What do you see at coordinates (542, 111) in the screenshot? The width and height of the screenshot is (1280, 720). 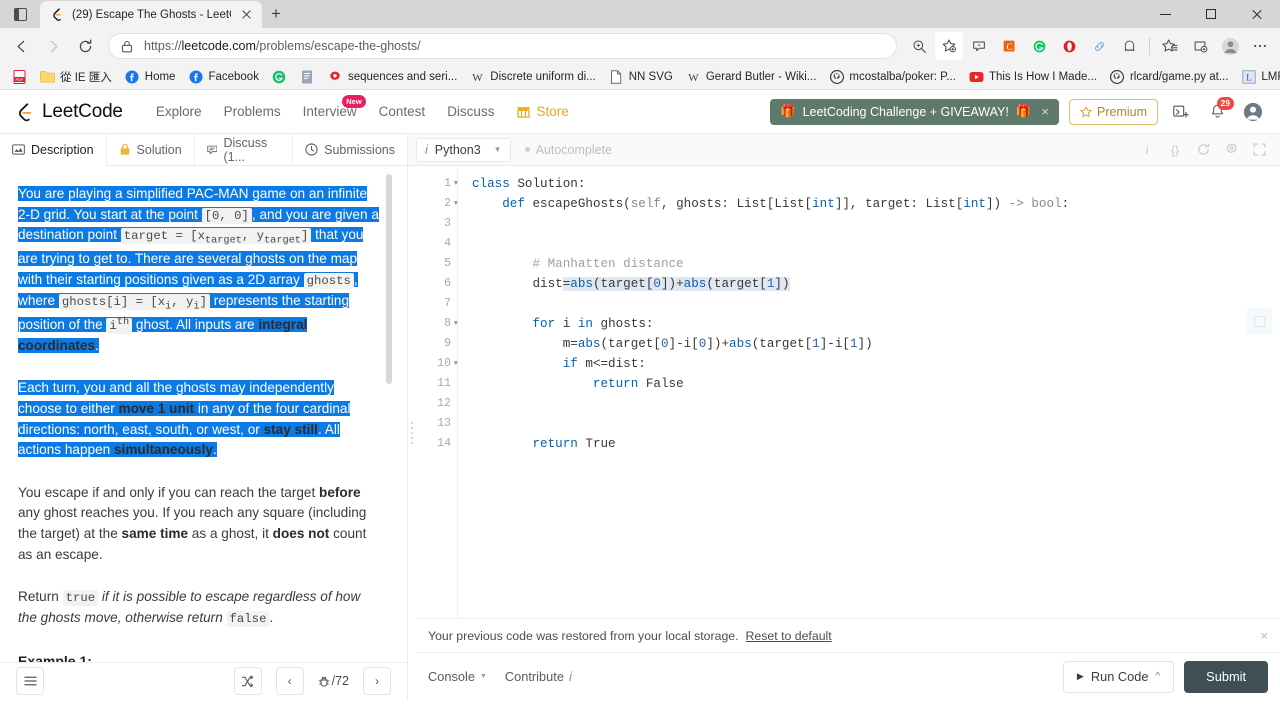 I see `nav-item-store: Store` at bounding box center [542, 111].